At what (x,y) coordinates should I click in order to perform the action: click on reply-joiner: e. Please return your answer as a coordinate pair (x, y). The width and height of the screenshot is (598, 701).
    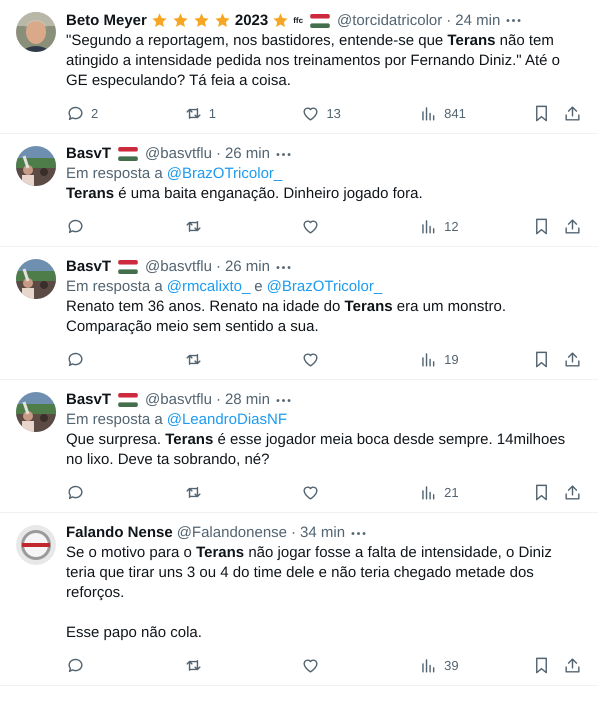
    Looking at the image, I should click on (258, 287).